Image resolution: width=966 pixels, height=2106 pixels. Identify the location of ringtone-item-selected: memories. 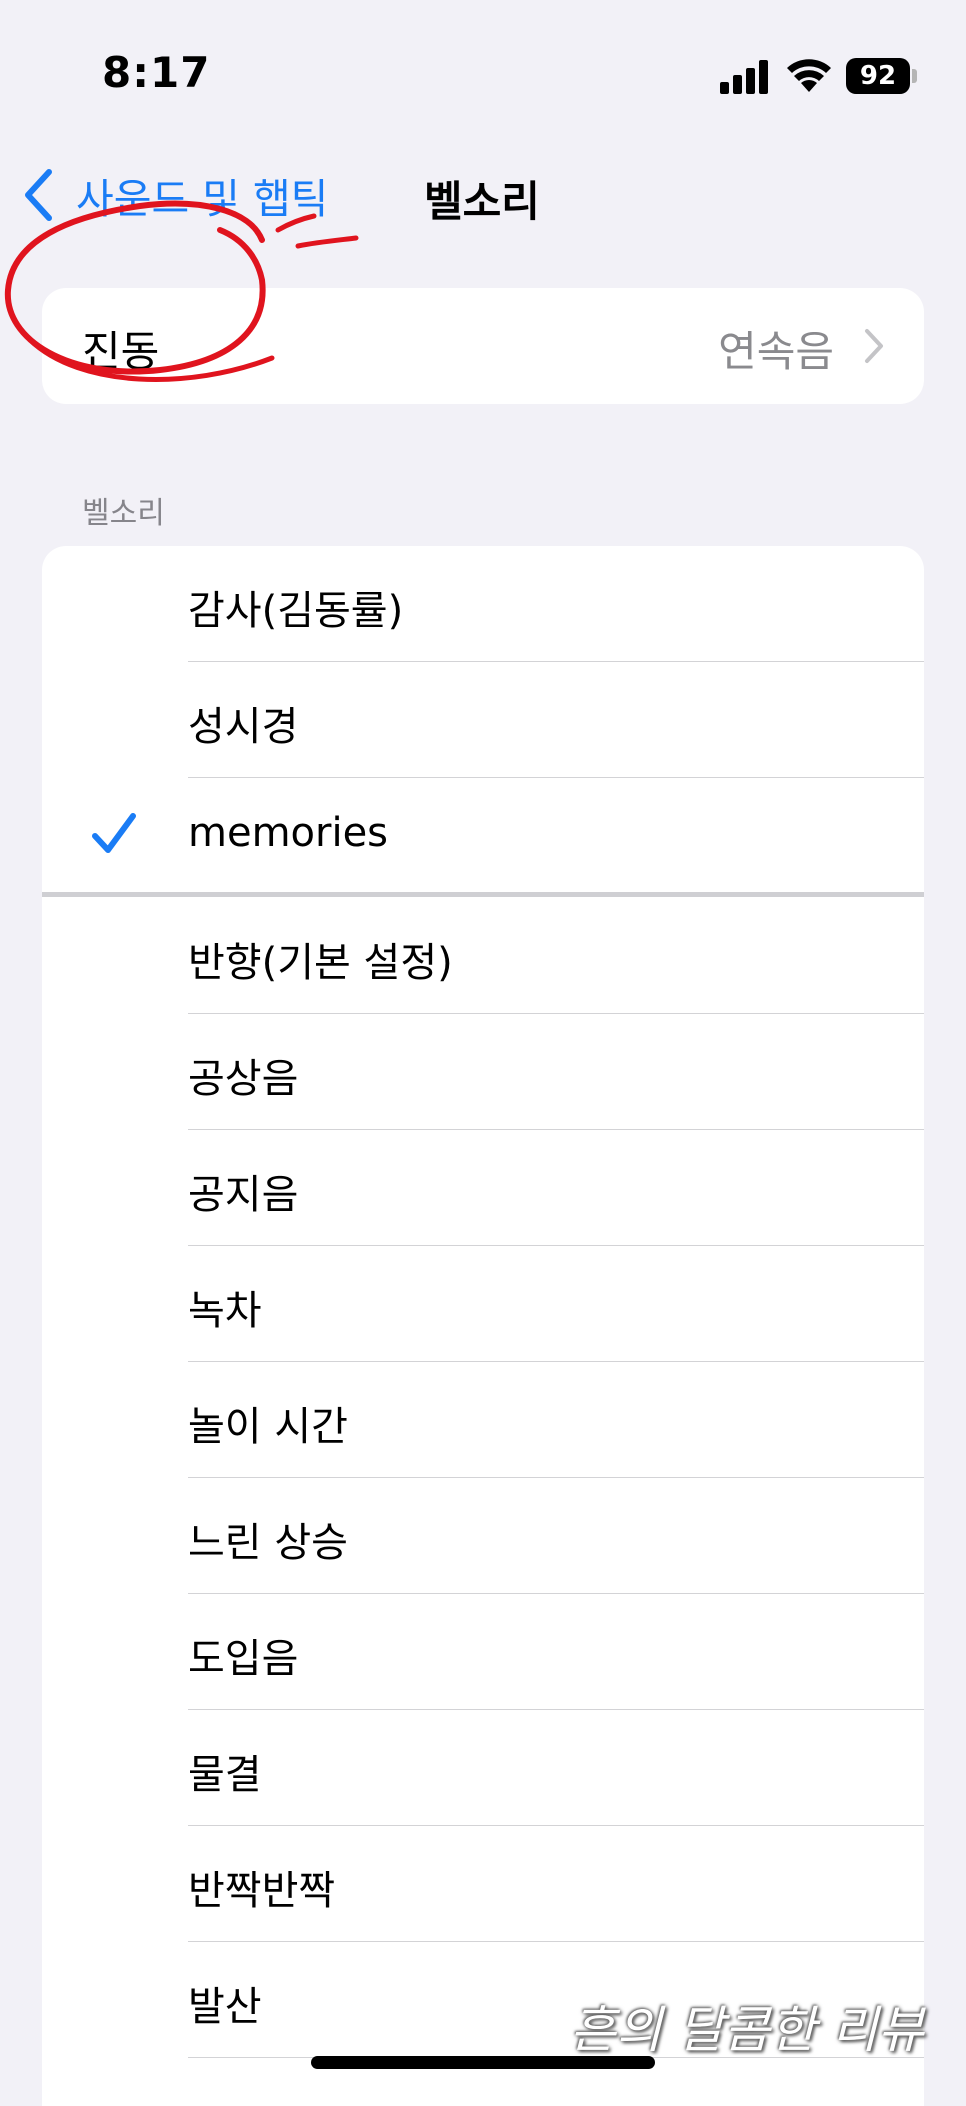
(483, 836).